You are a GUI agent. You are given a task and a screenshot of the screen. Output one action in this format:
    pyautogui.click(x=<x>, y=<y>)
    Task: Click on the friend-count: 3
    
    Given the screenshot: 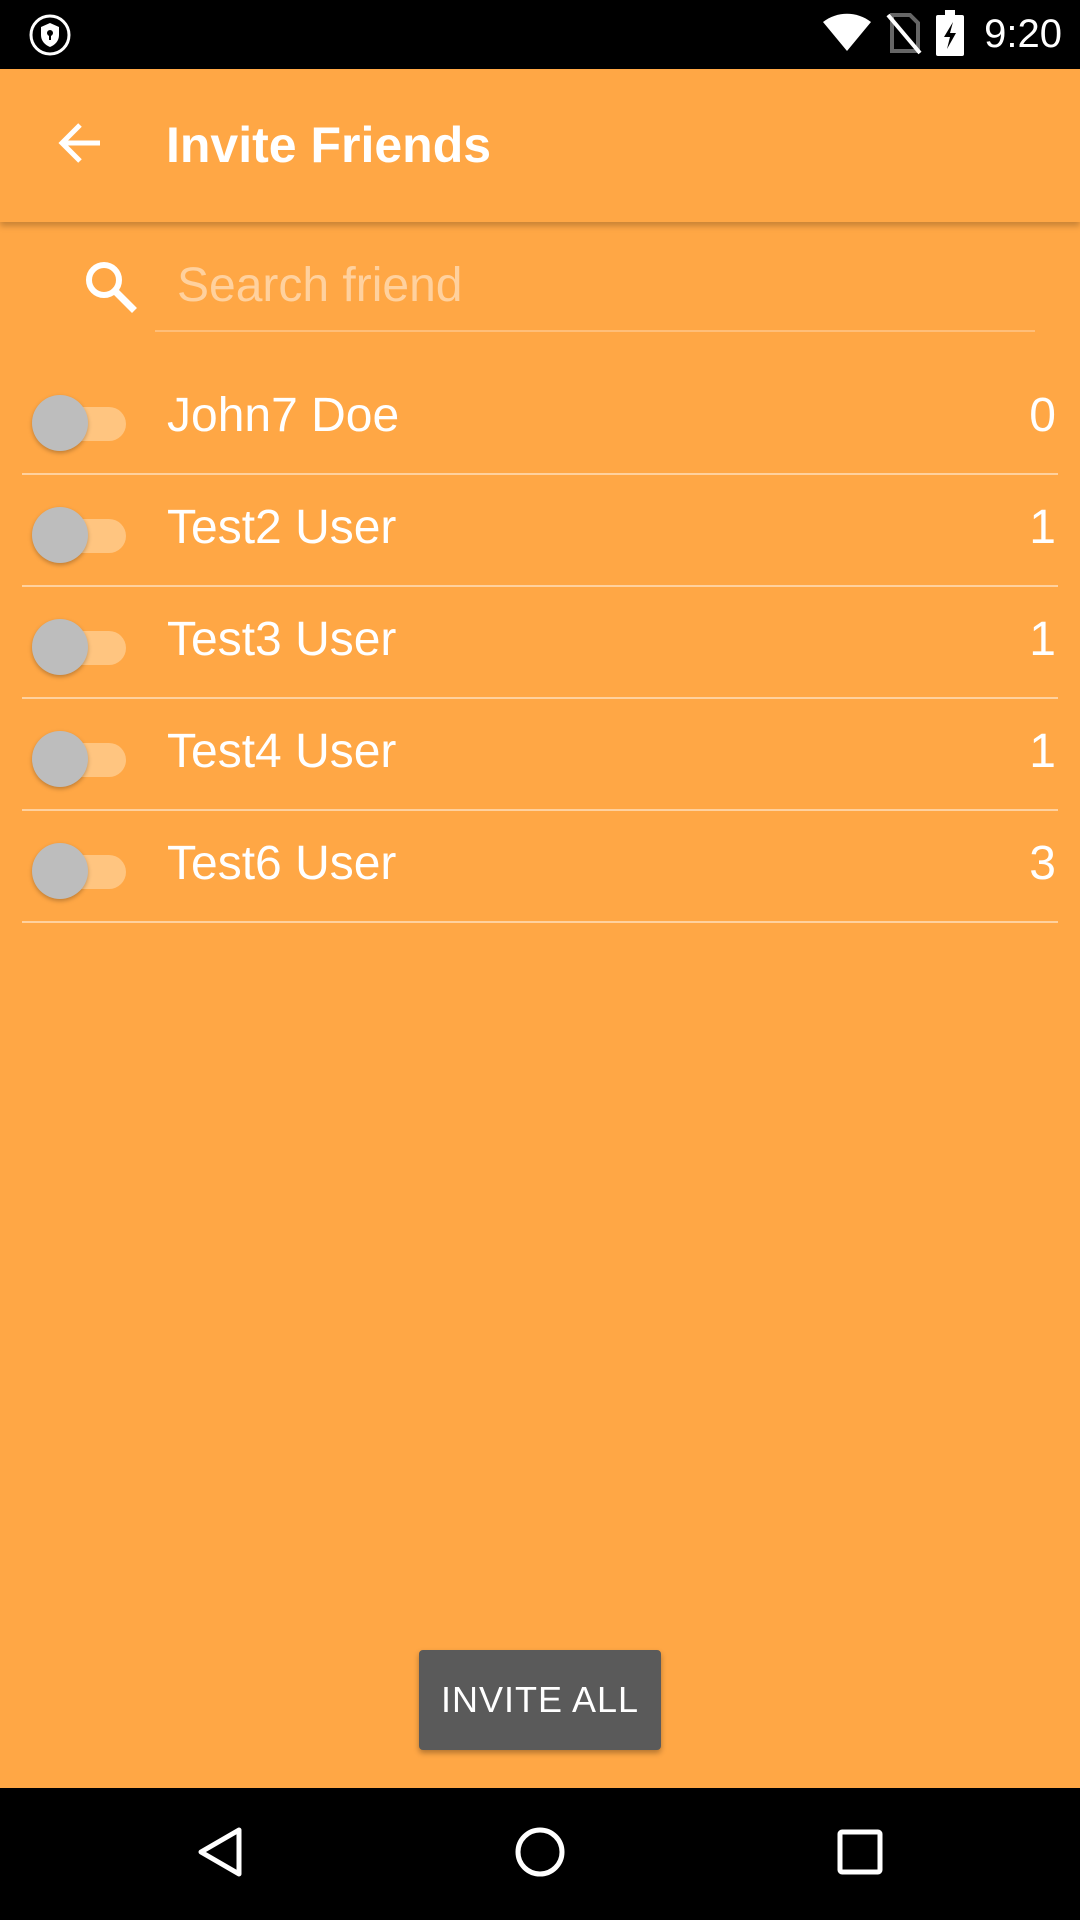 What is the action you would take?
    pyautogui.click(x=1042, y=863)
    